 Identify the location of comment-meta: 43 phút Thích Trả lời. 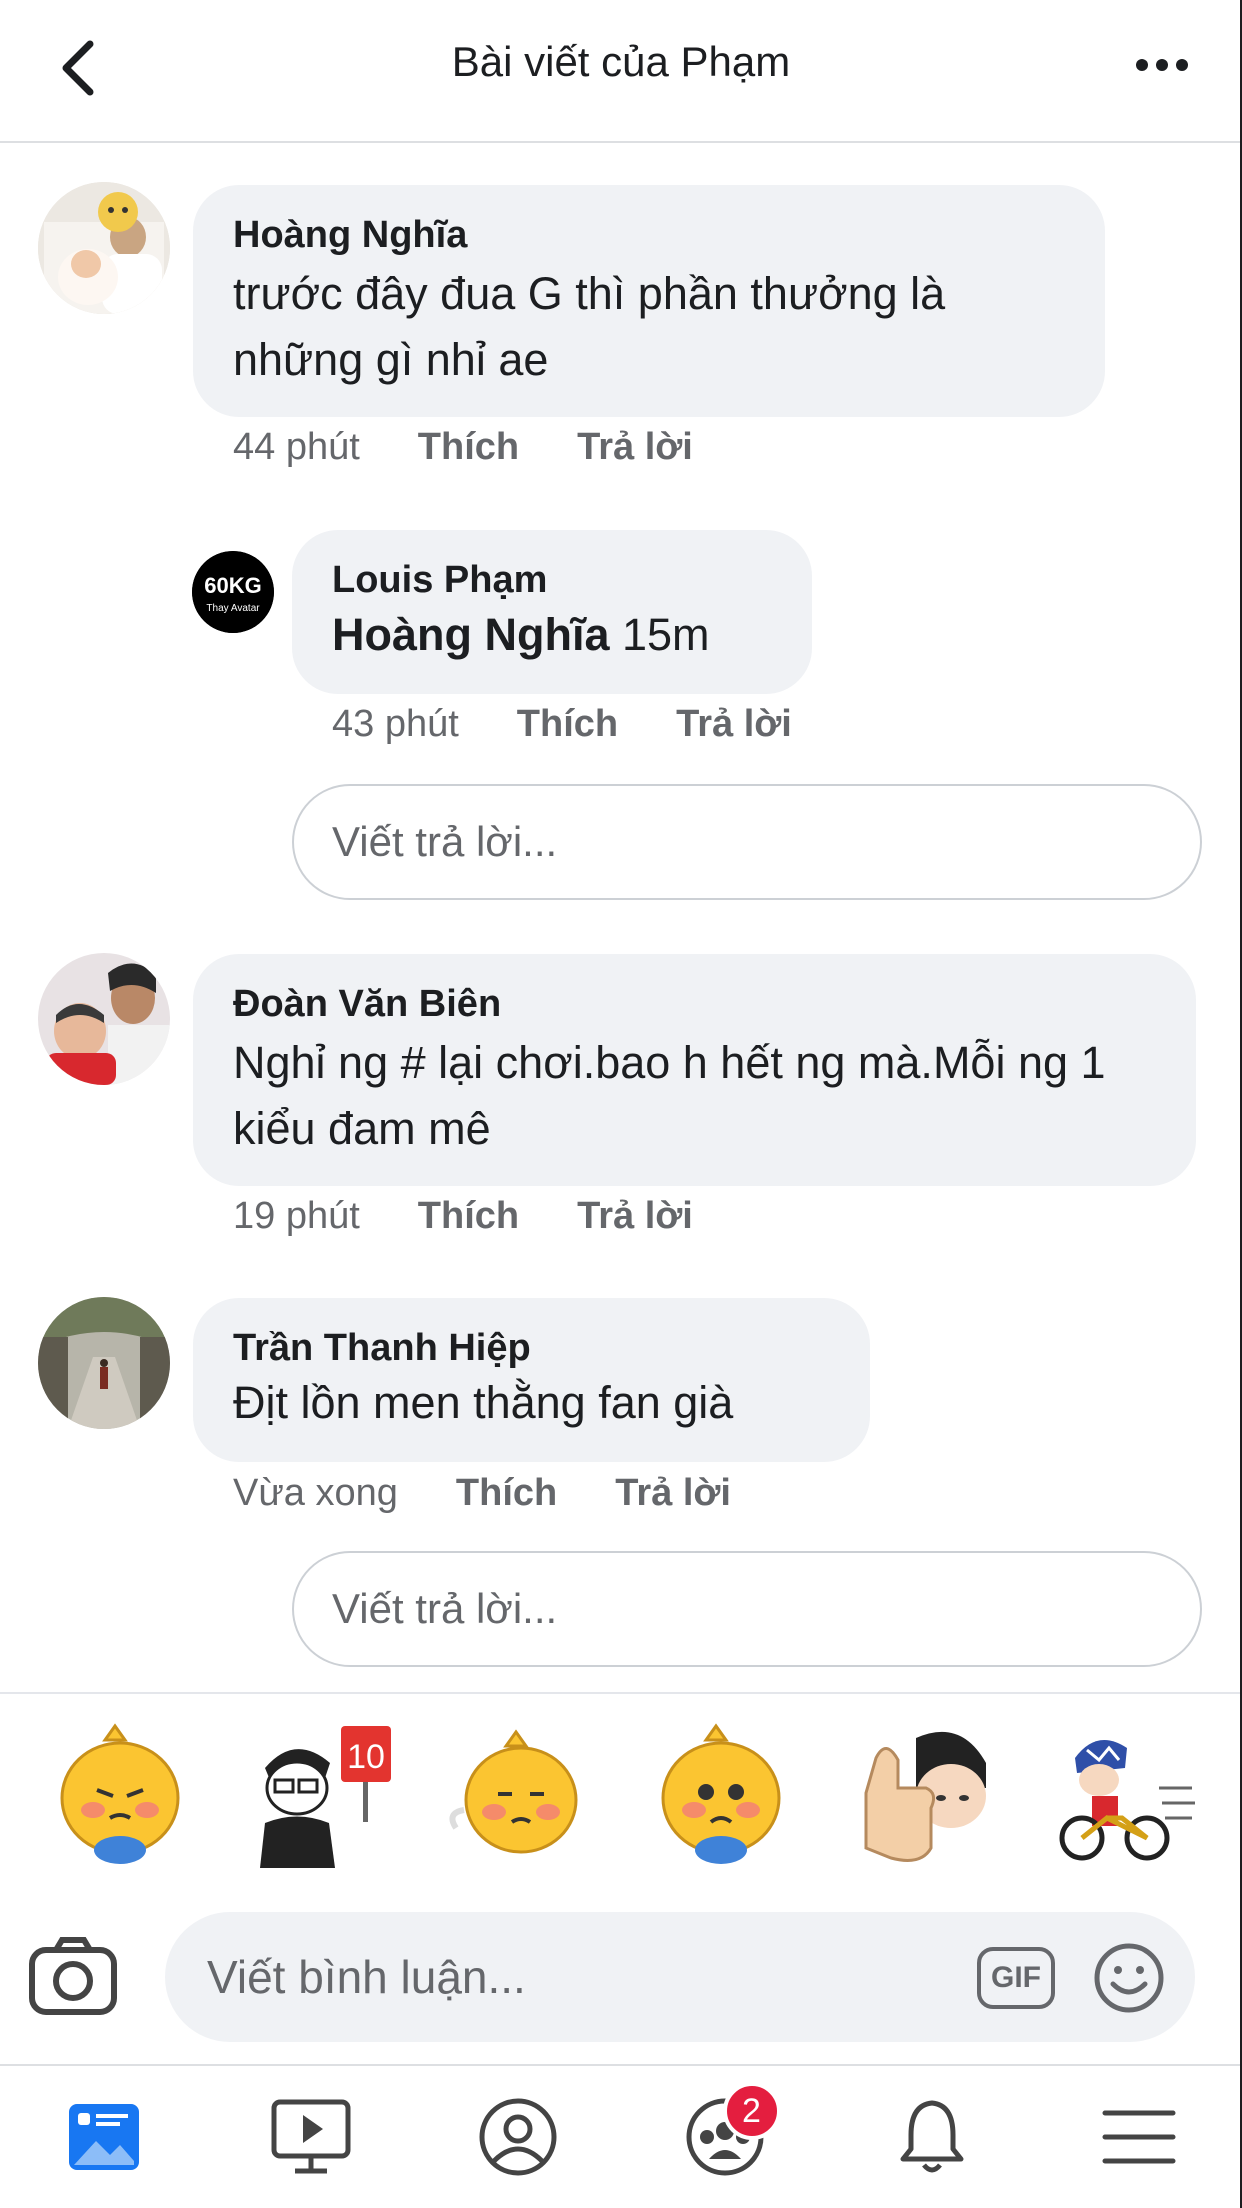
(562, 724).